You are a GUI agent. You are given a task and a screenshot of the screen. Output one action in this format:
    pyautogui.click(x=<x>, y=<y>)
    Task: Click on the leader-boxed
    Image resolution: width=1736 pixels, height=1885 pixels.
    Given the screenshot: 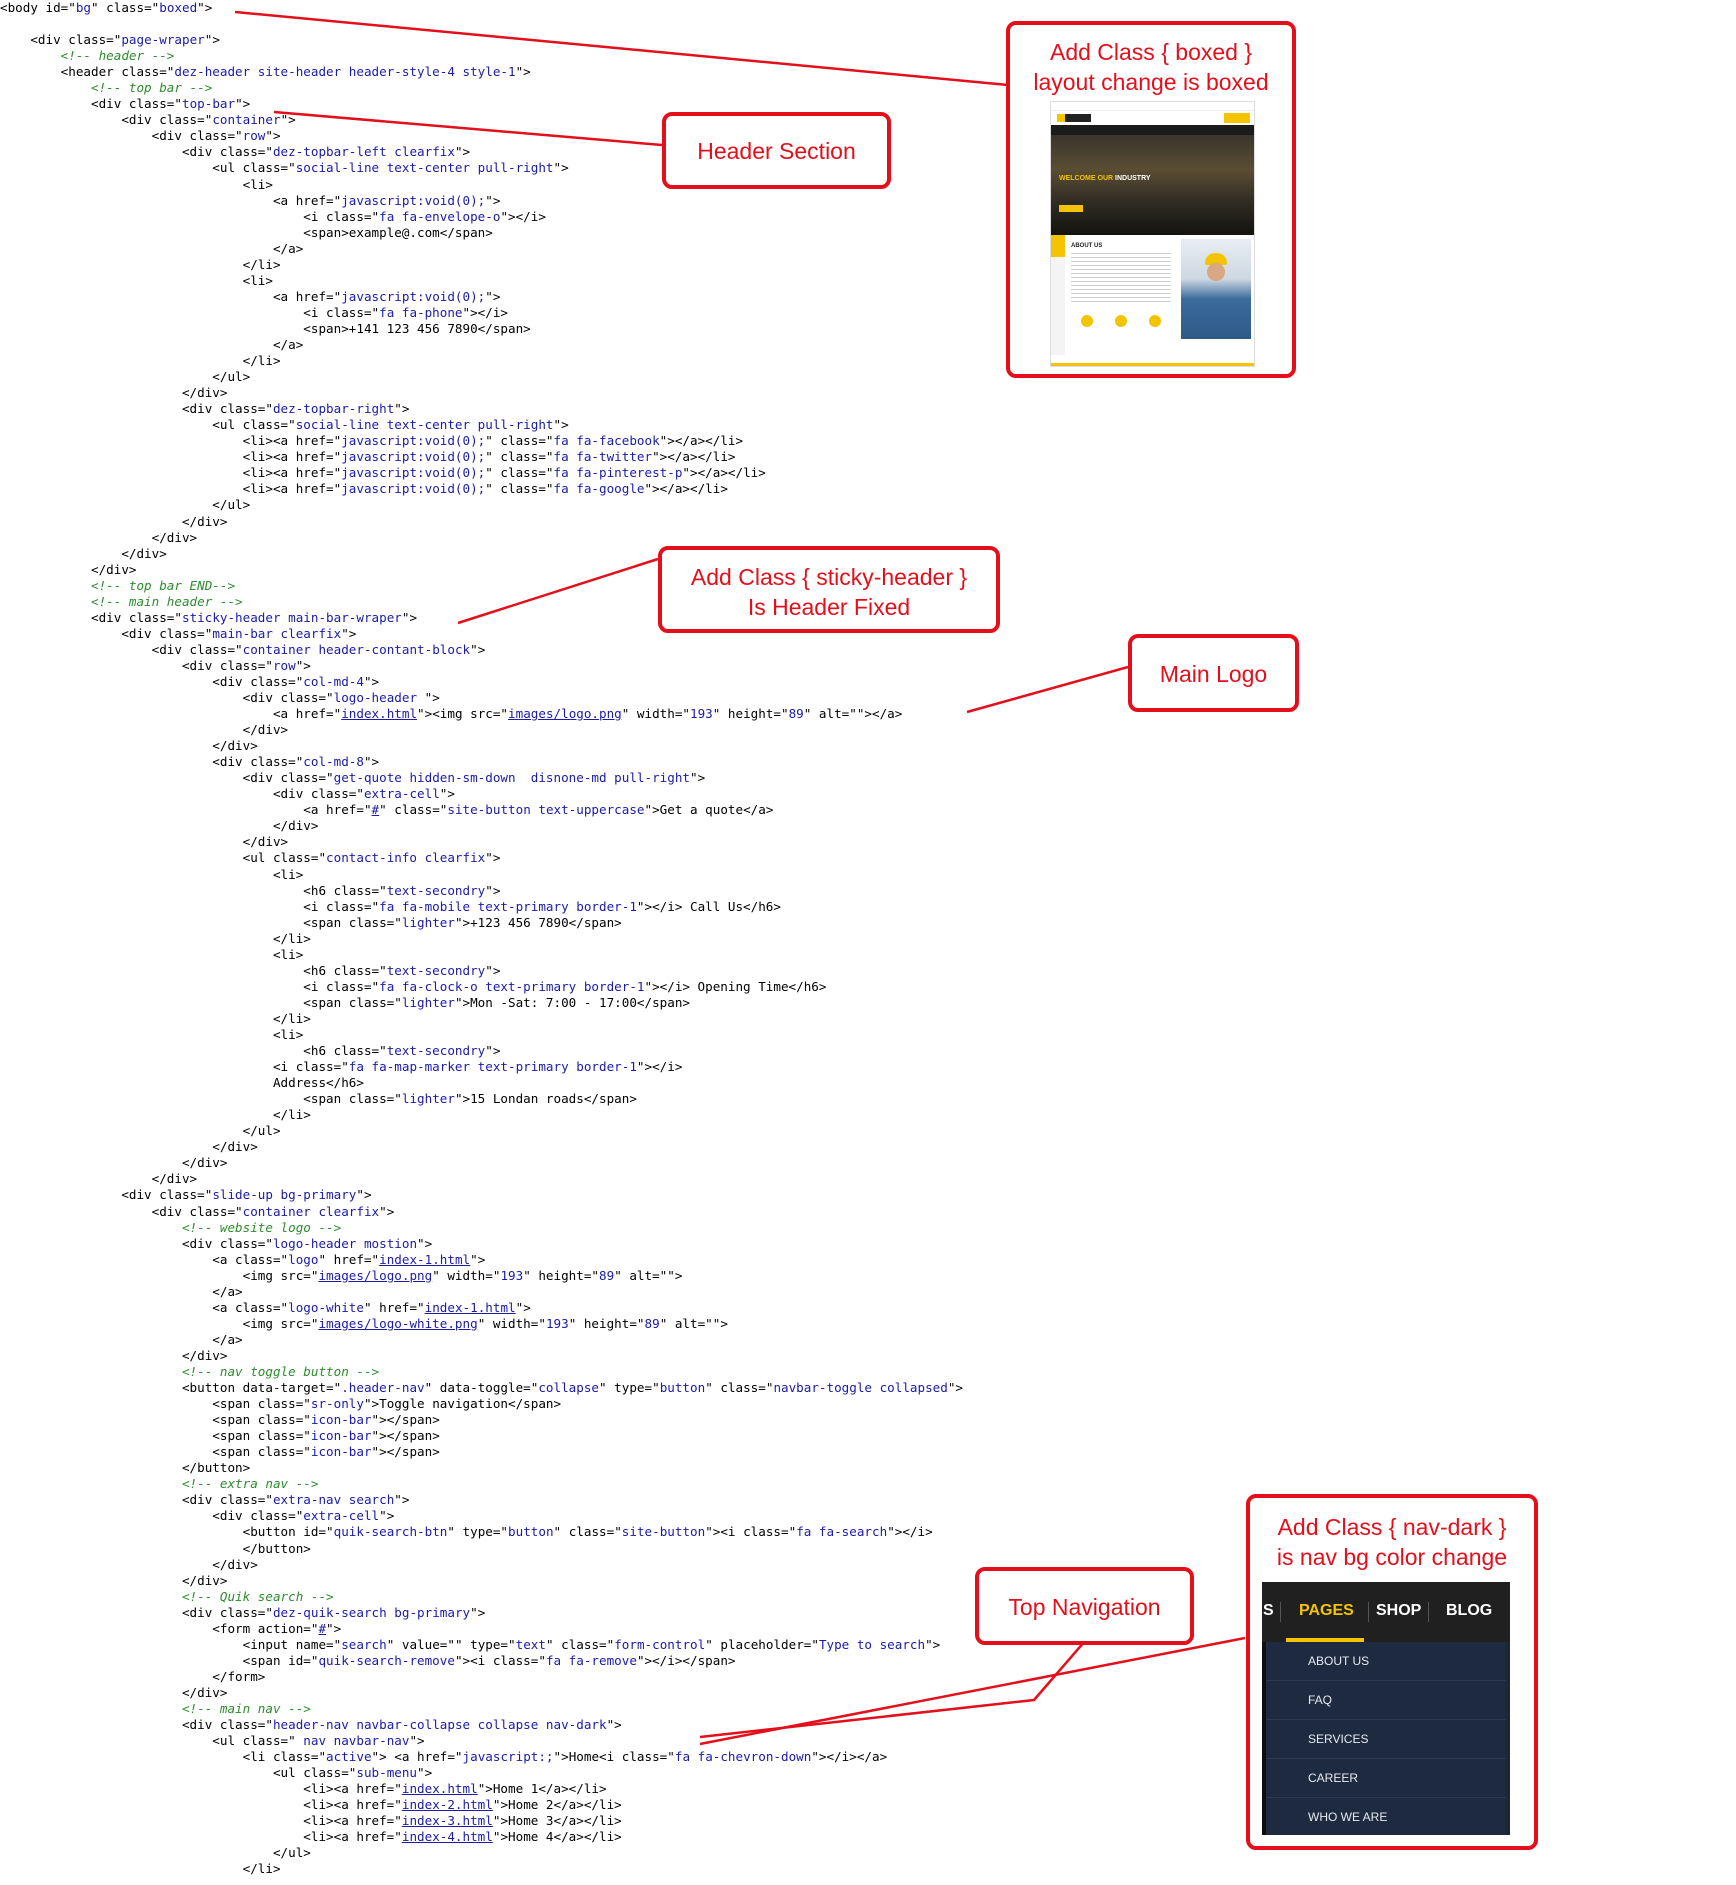 What is the action you would take?
    pyautogui.click(x=621, y=48)
    